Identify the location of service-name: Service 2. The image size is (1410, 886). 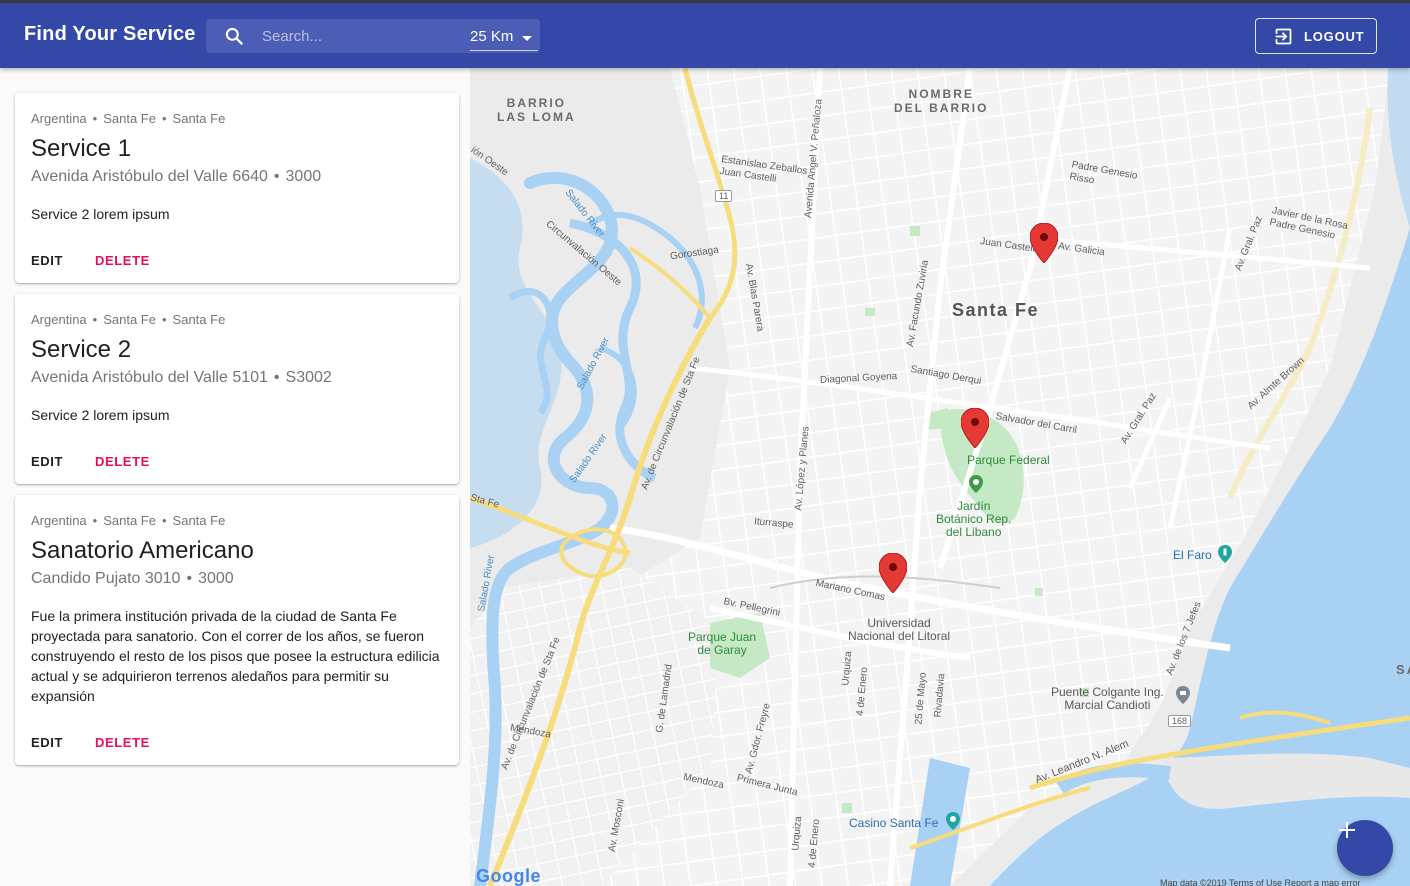
(81, 349).